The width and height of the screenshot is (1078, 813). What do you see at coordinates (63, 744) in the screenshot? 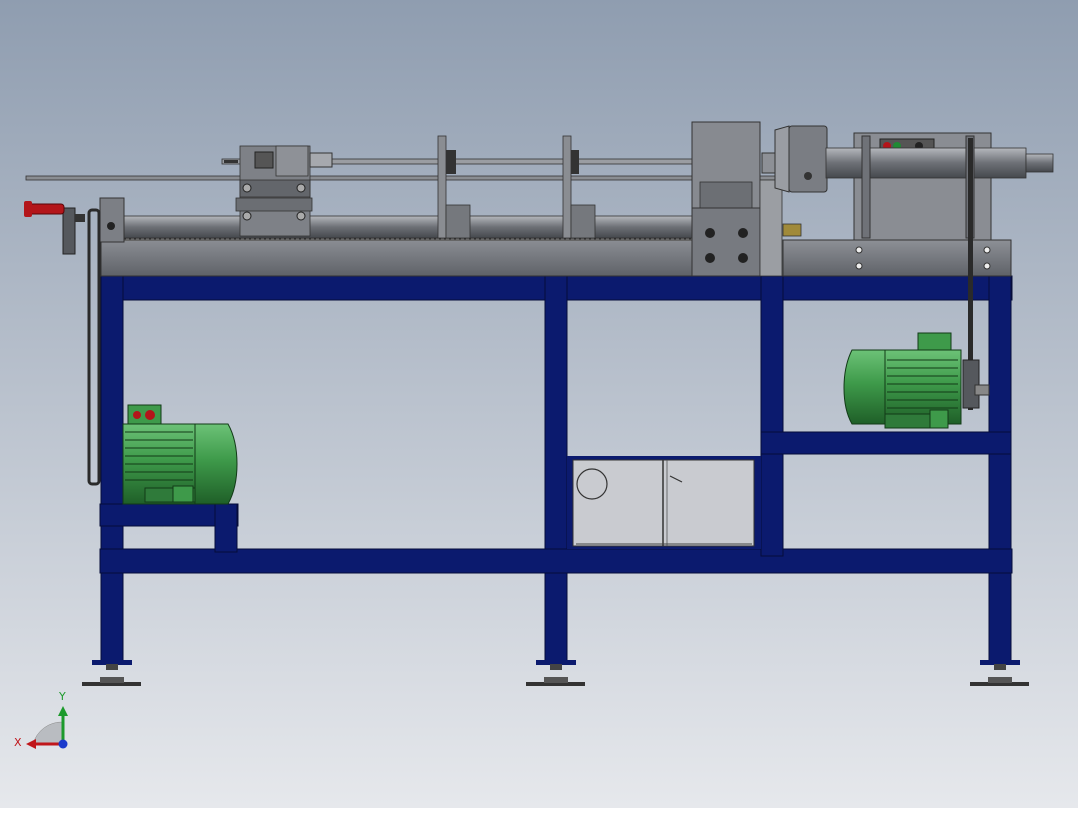
I see `z-axis-dot` at bounding box center [63, 744].